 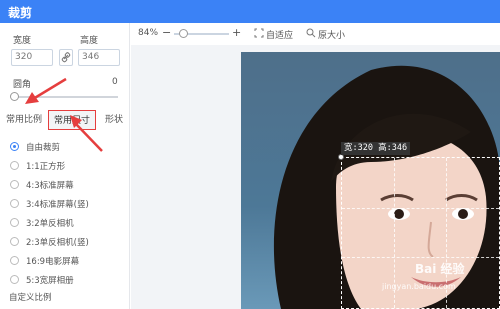 I want to click on window-title: 裁剪, so click(x=20, y=13).